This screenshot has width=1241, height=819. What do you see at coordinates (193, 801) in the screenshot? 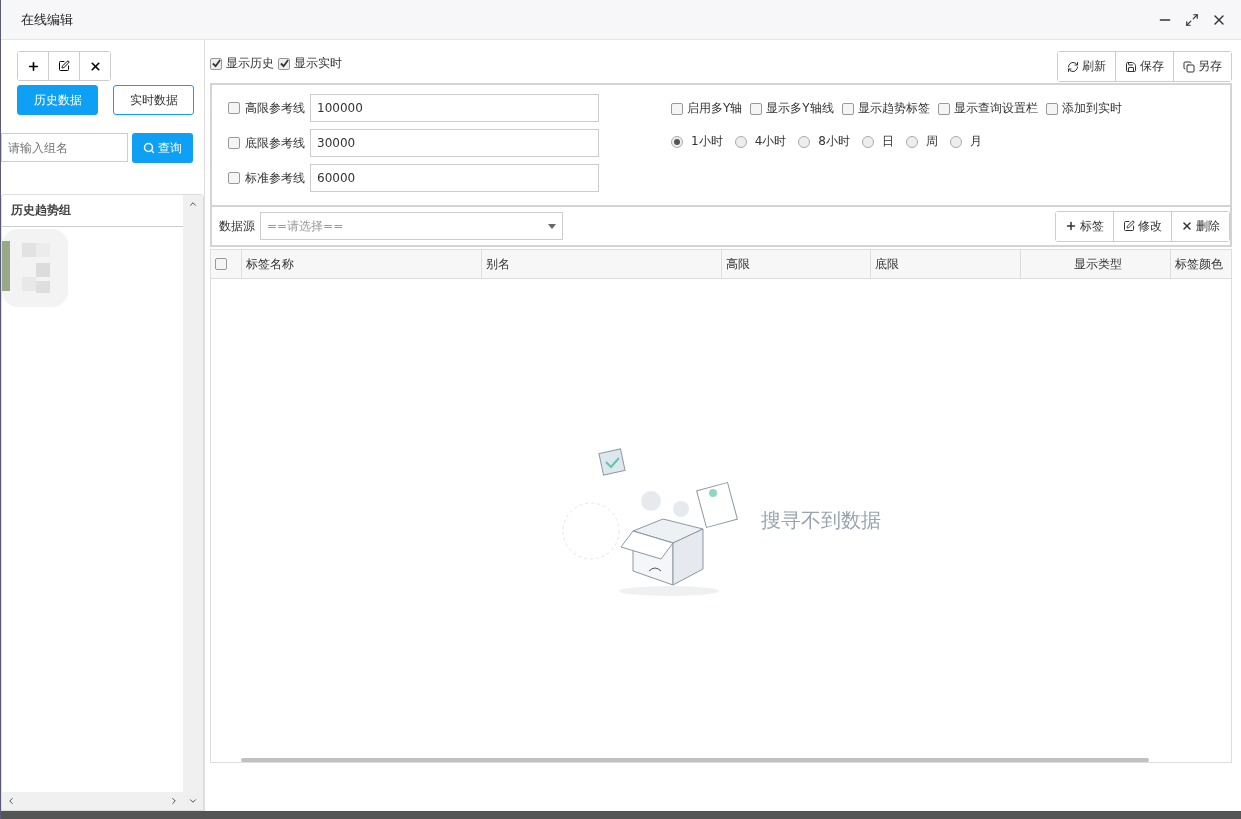
I see `scroll-down-icon` at bounding box center [193, 801].